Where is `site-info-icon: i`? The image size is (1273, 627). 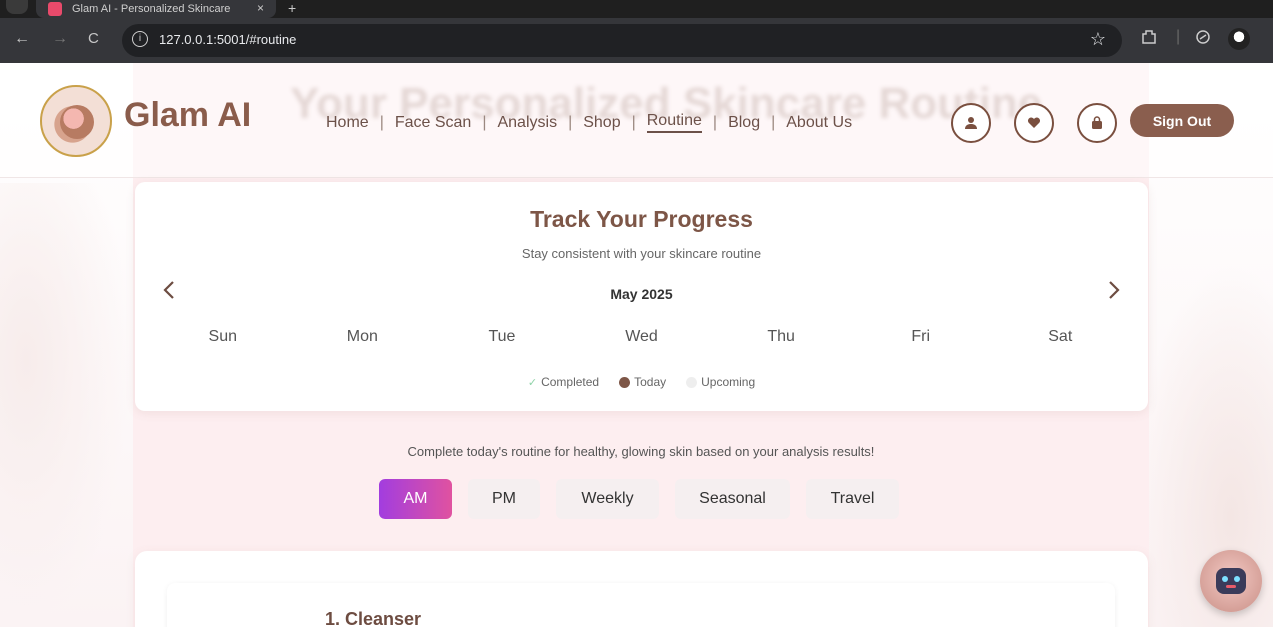
site-info-icon: i is located at coordinates (140, 39).